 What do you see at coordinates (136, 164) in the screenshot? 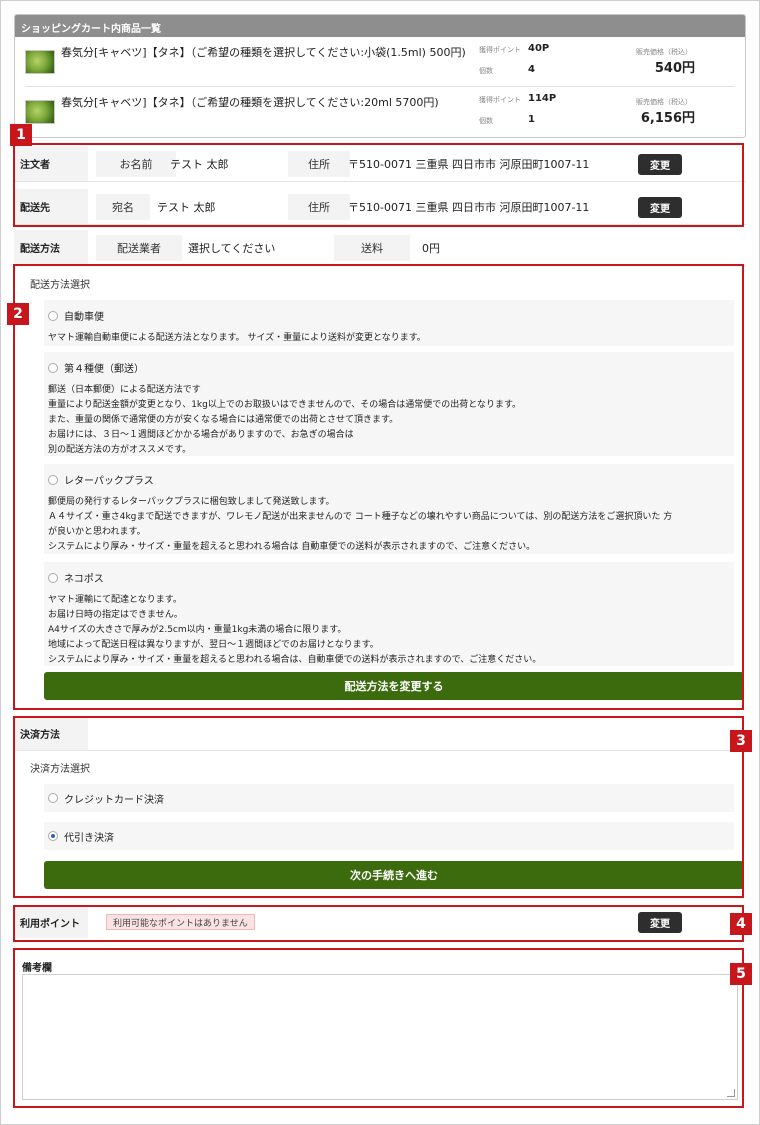
I see `name-label: お名前` at bounding box center [136, 164].